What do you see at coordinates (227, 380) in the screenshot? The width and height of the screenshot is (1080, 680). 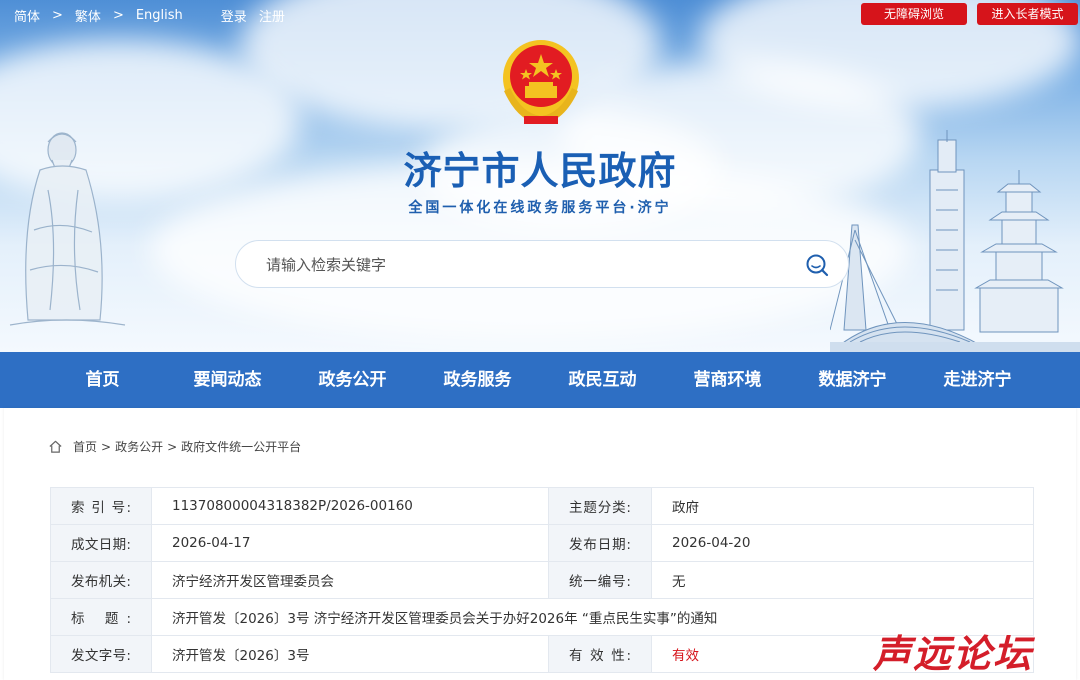 I see `nav-item-news: 要闻动态` at bounding box center [227, 380].